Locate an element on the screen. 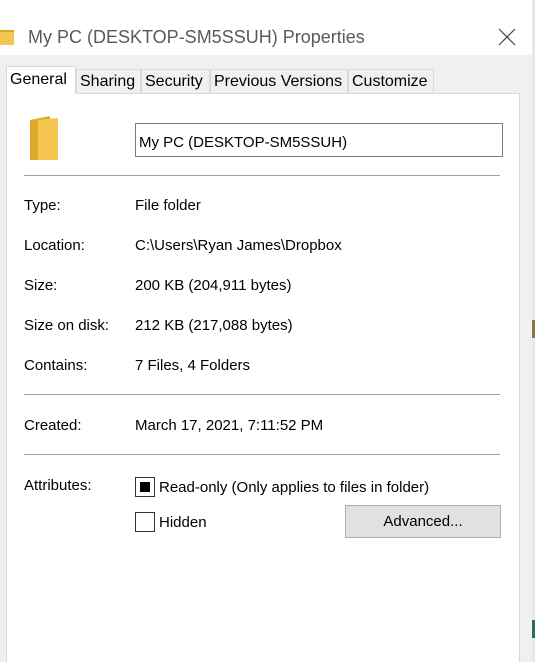 The width and height of the screenshot is (535, 662). contains-value: 7 Files, 4 Folders is located at coordinates (193, 365).